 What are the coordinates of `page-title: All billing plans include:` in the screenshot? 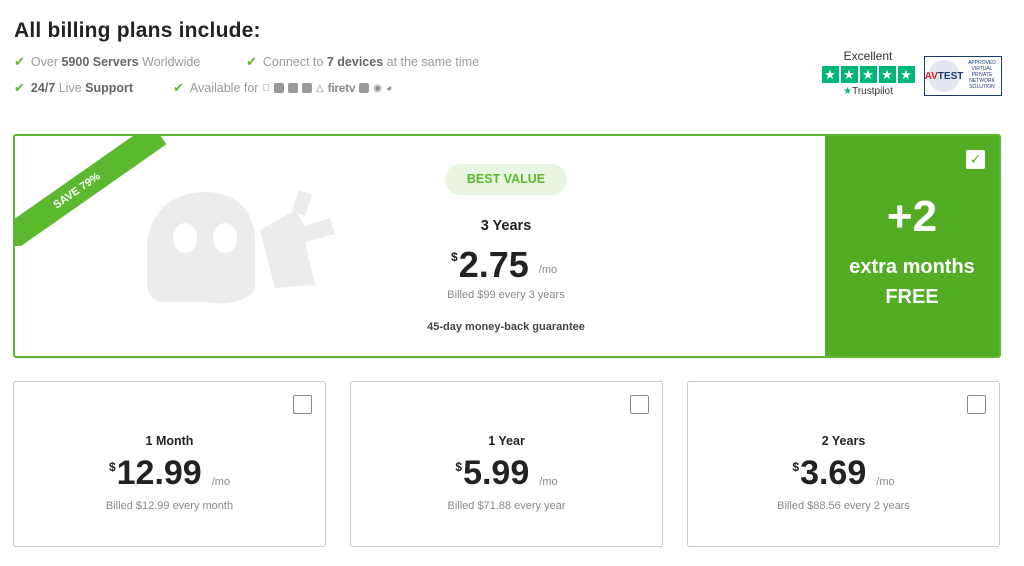 It's located at (137, 30).